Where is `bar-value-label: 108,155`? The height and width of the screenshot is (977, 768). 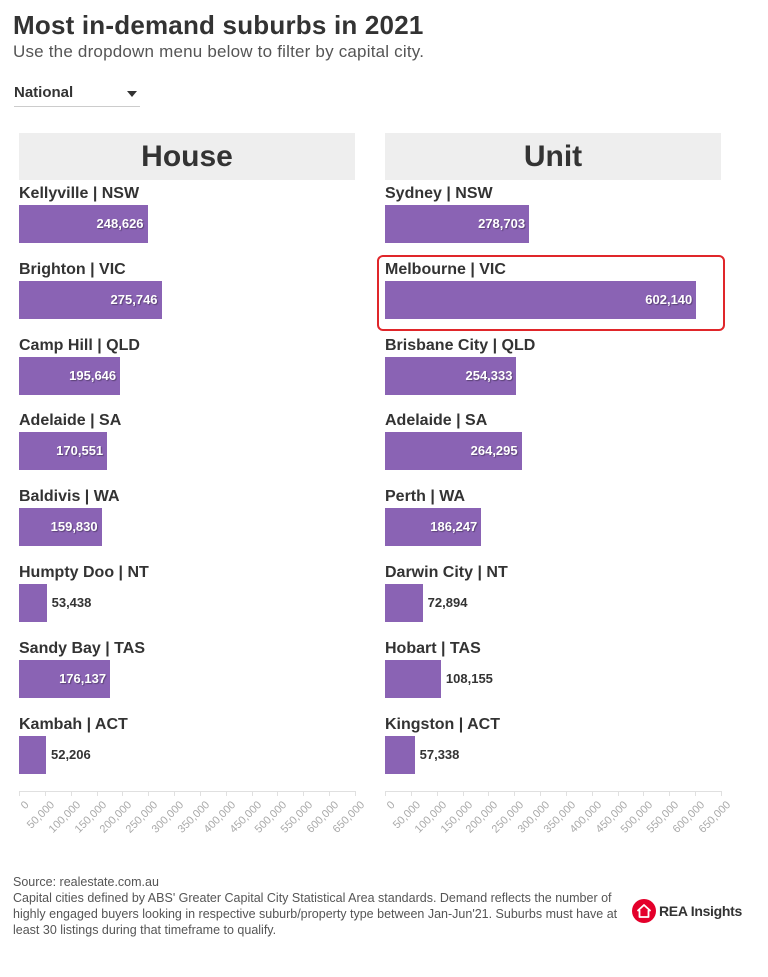 bar-value-label: 108,155 is located at coordinates (469, 678).